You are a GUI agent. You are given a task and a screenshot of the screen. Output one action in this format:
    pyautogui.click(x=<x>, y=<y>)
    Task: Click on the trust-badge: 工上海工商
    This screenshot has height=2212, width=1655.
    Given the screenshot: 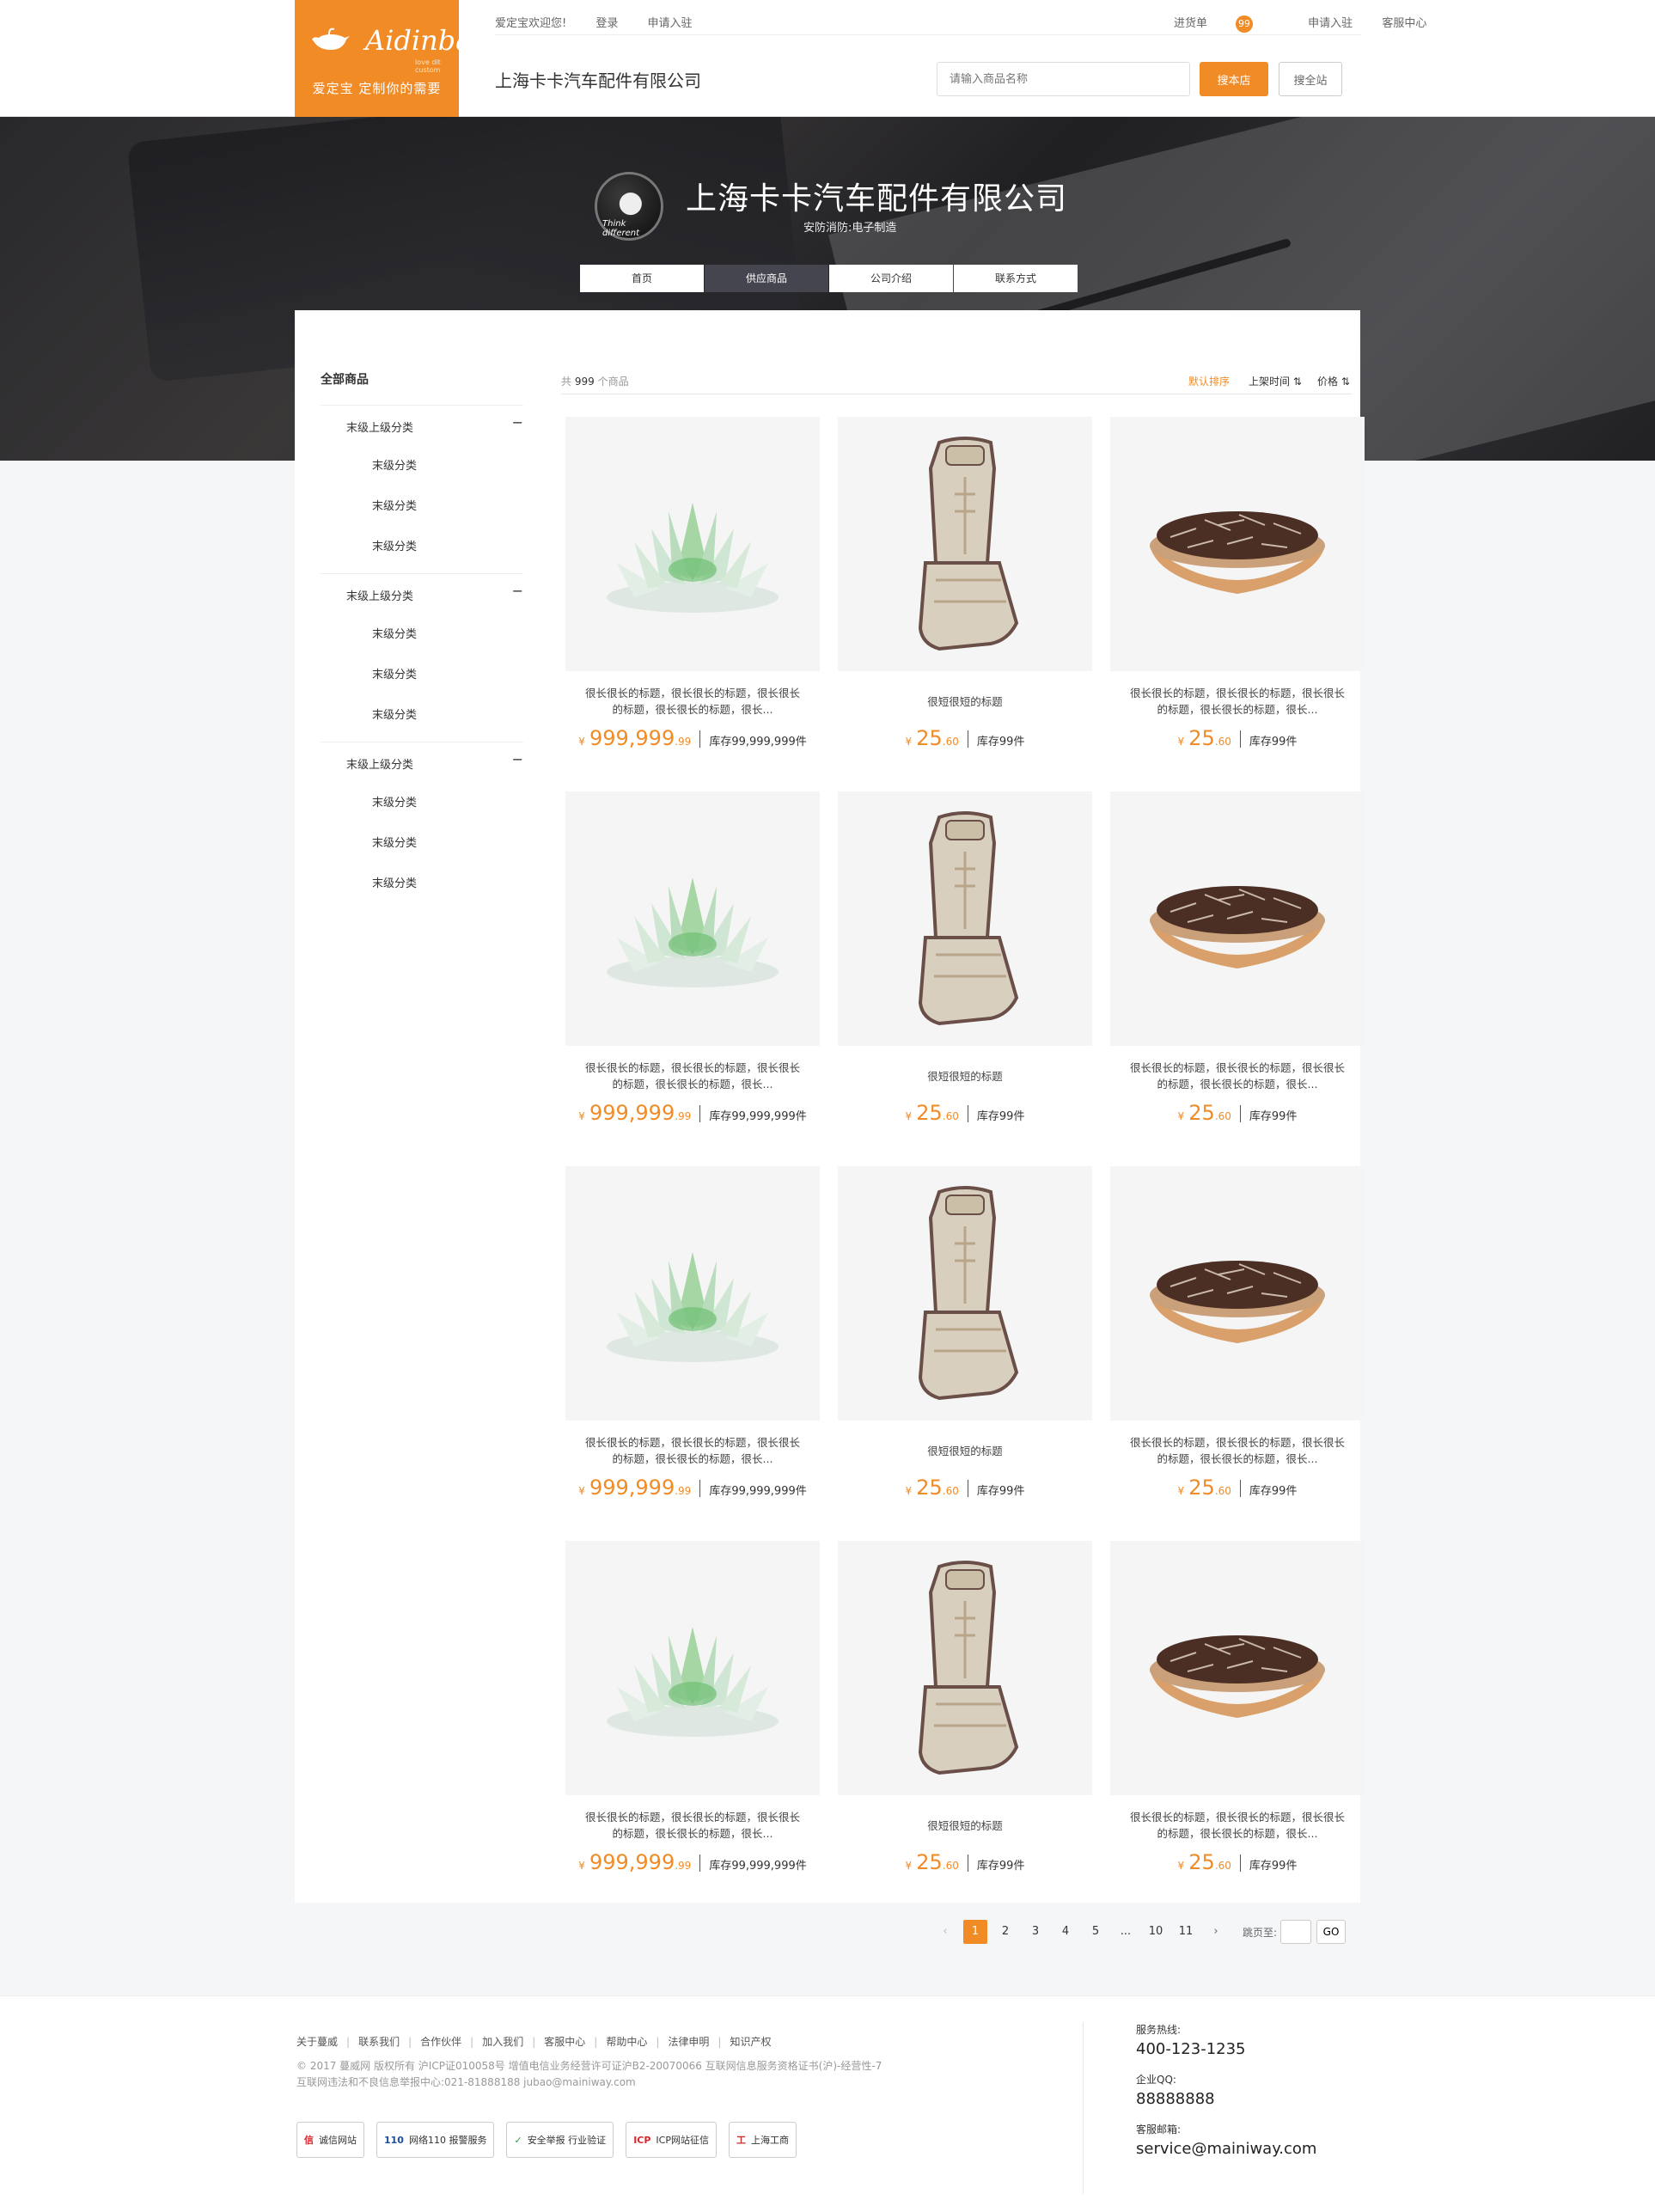 What is the action you would take?
    pyautogui.click(x=763, y=2140)
    